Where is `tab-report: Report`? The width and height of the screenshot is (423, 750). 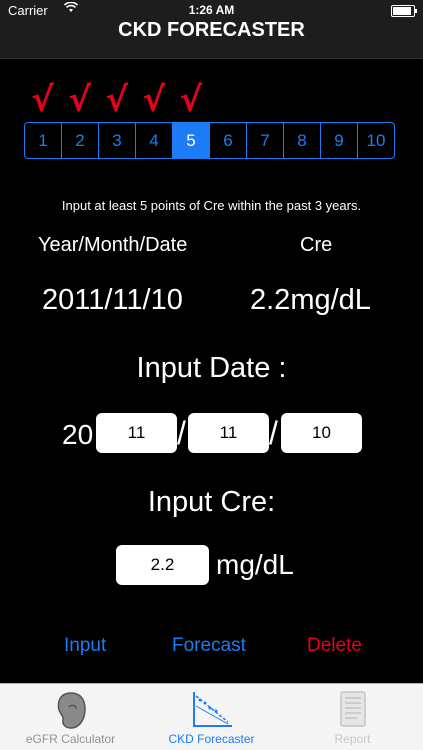 tab-report: Report is located at coordinates (352, 717).